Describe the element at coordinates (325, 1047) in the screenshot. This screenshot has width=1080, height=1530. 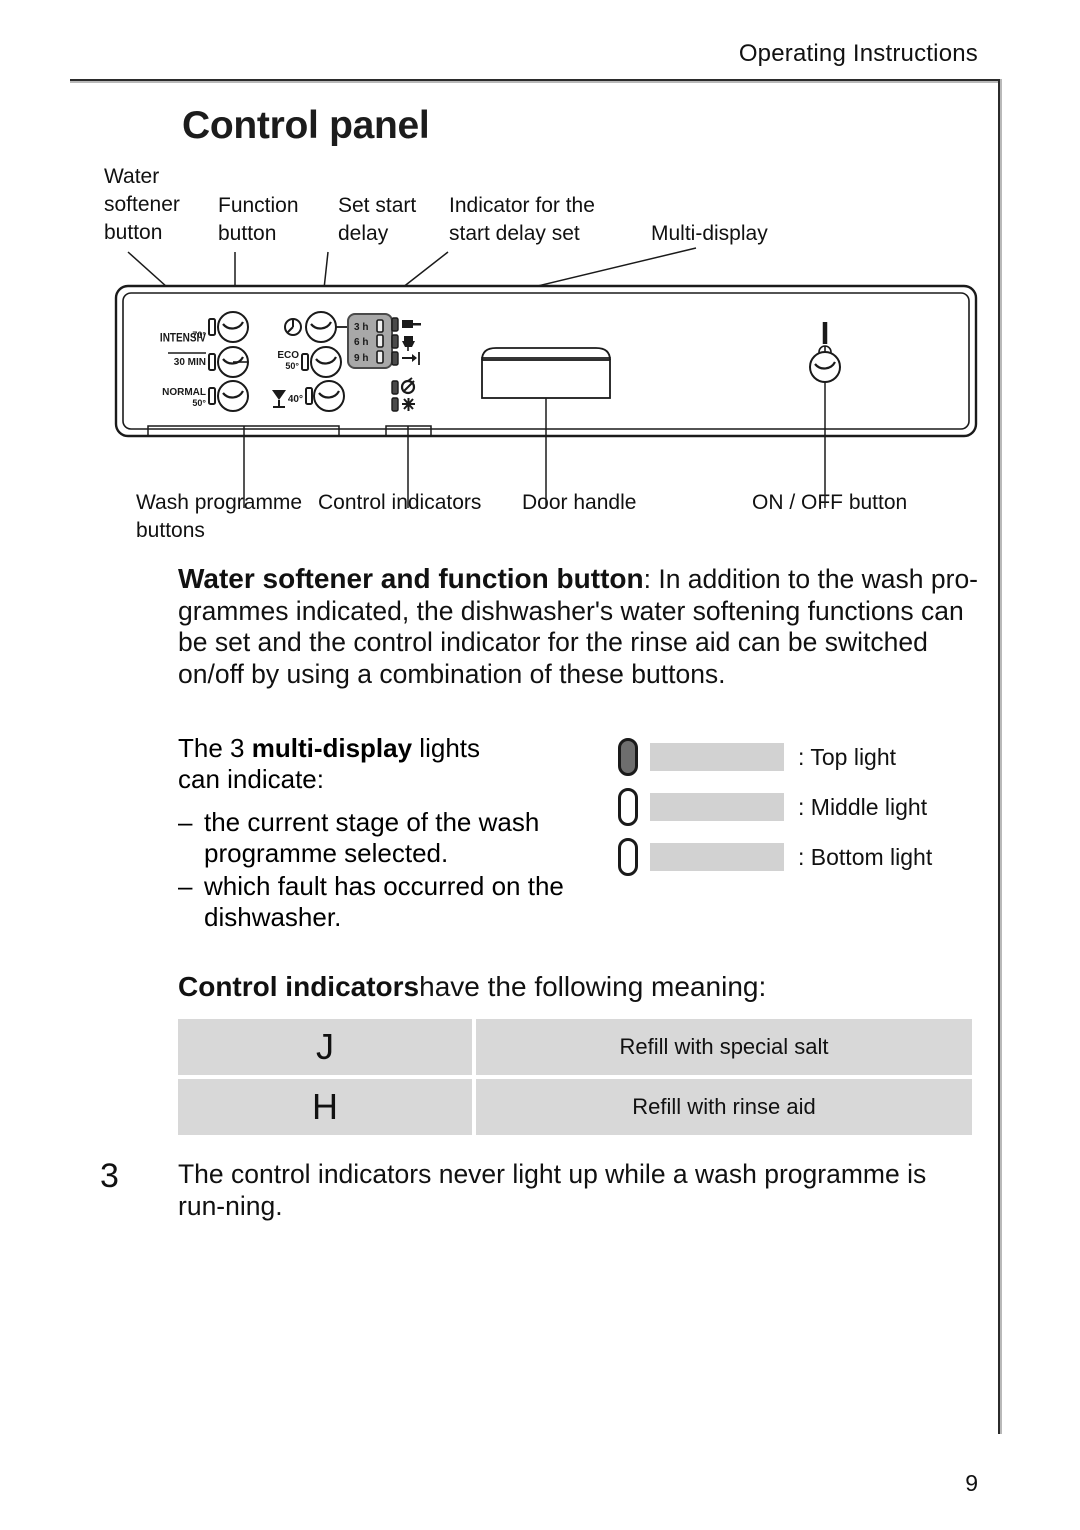
I see `table-cell-symbol: J` at that location.